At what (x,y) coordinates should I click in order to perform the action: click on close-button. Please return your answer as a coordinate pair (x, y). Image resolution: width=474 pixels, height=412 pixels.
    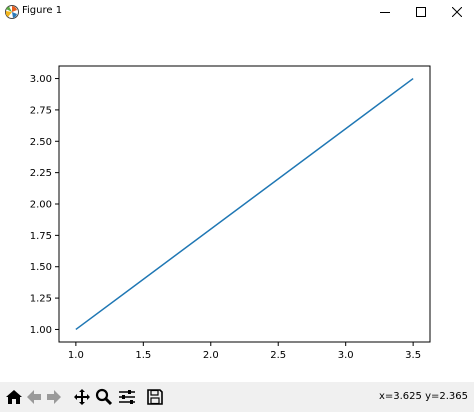
    Looking at the image, I should click on (456, 12).